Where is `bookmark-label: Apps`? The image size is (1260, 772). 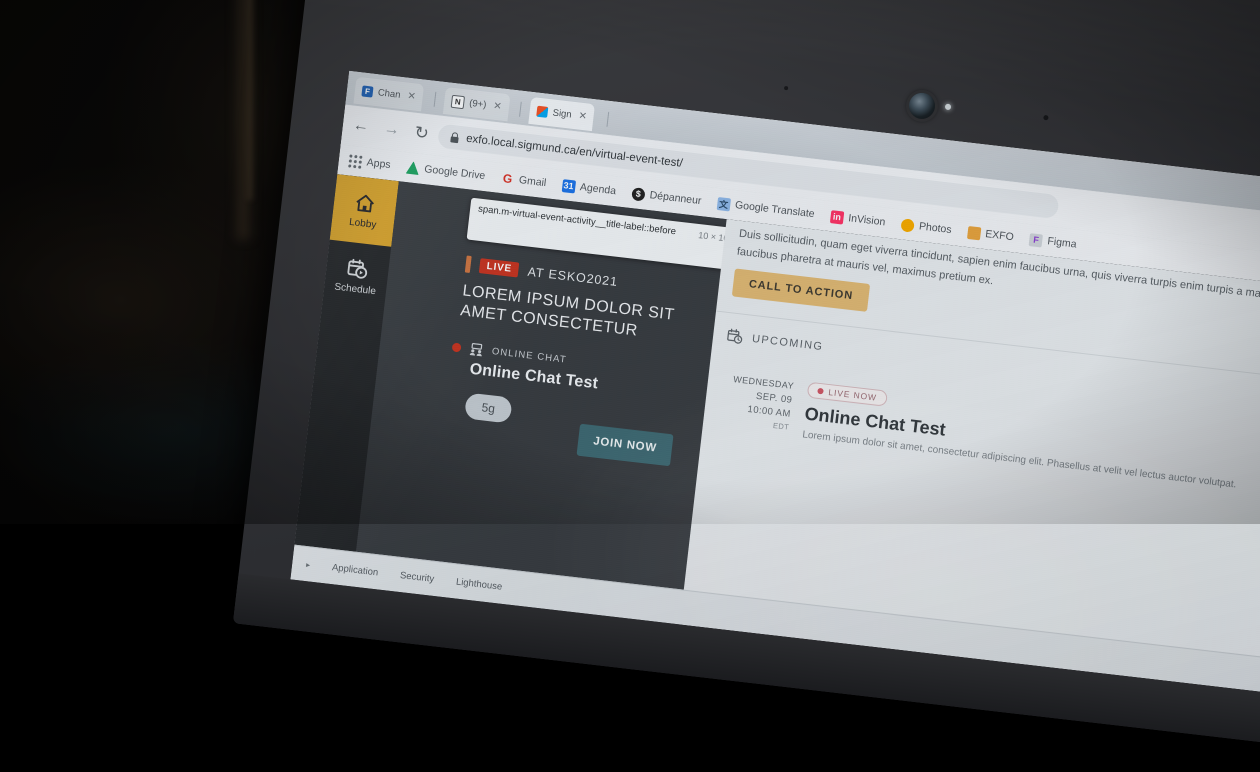
bookmark-label: Apps is located at coordinates (379, 164).